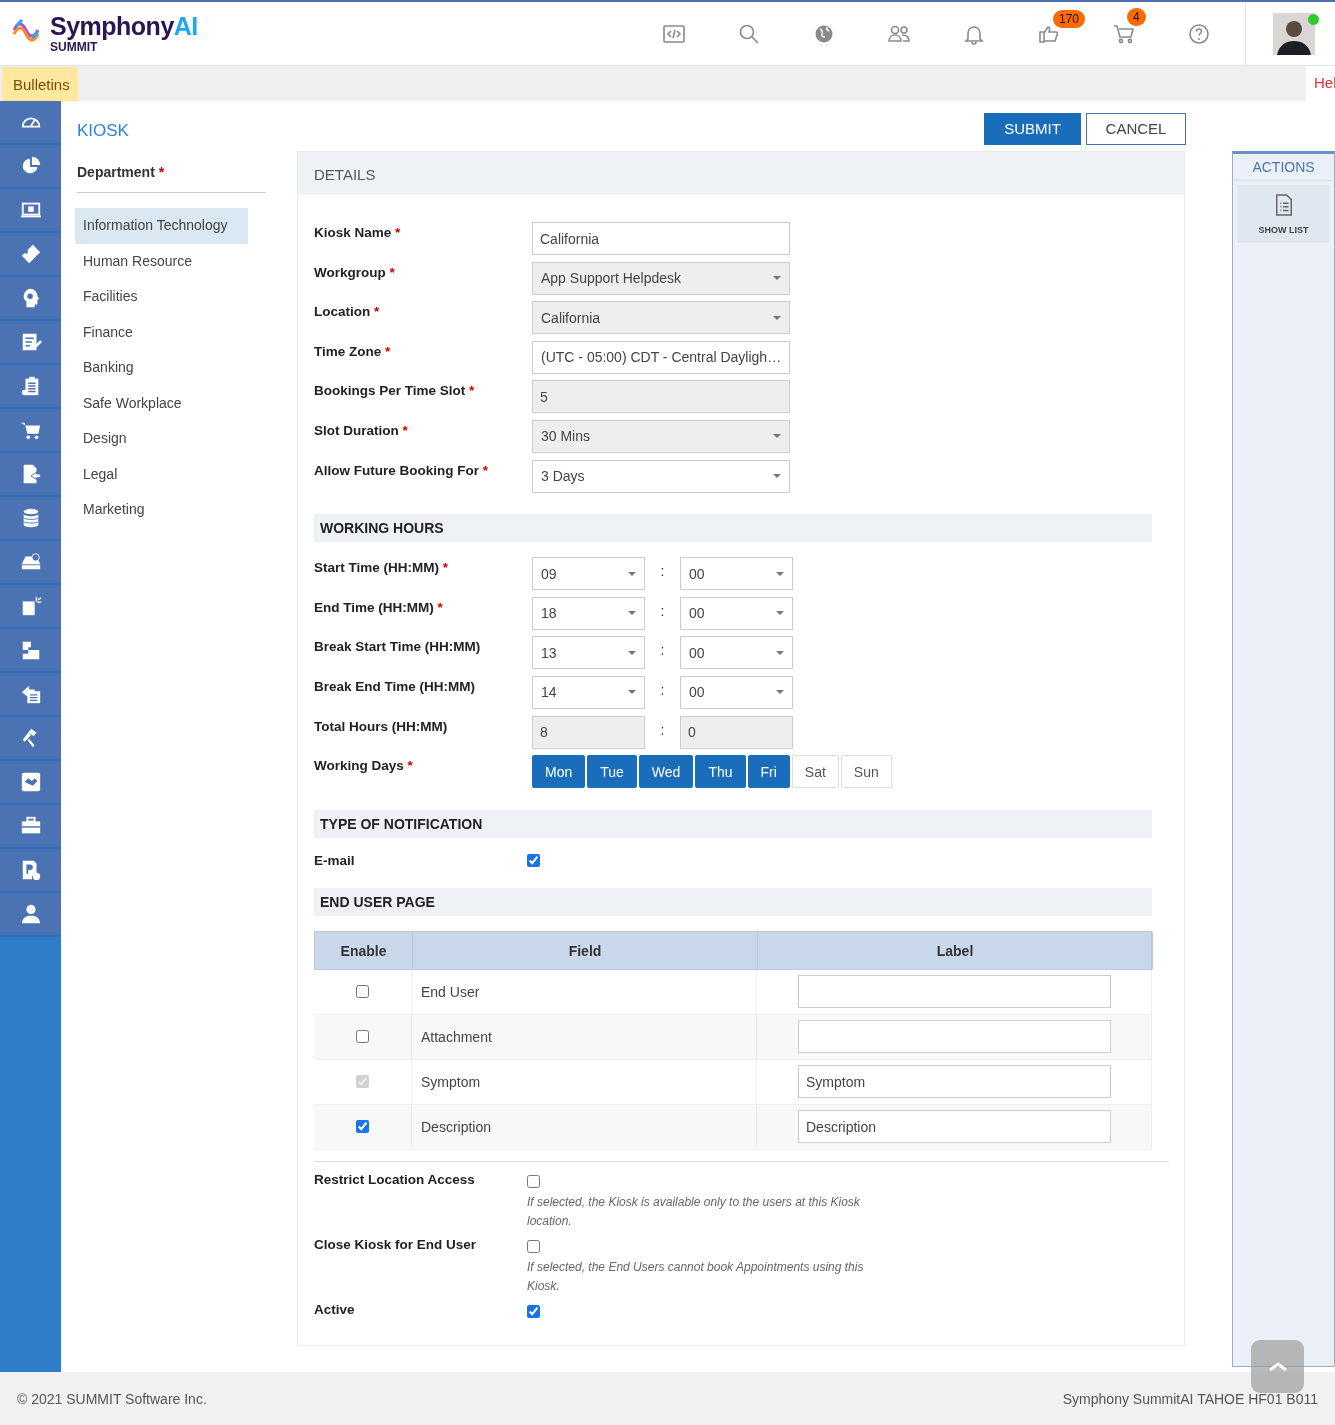 The image size is (1335, 1425). What do you see at coordinates (1069, 18) in the screenshot?
I see `count-badge: 170` at bounding box center [1069, 18].